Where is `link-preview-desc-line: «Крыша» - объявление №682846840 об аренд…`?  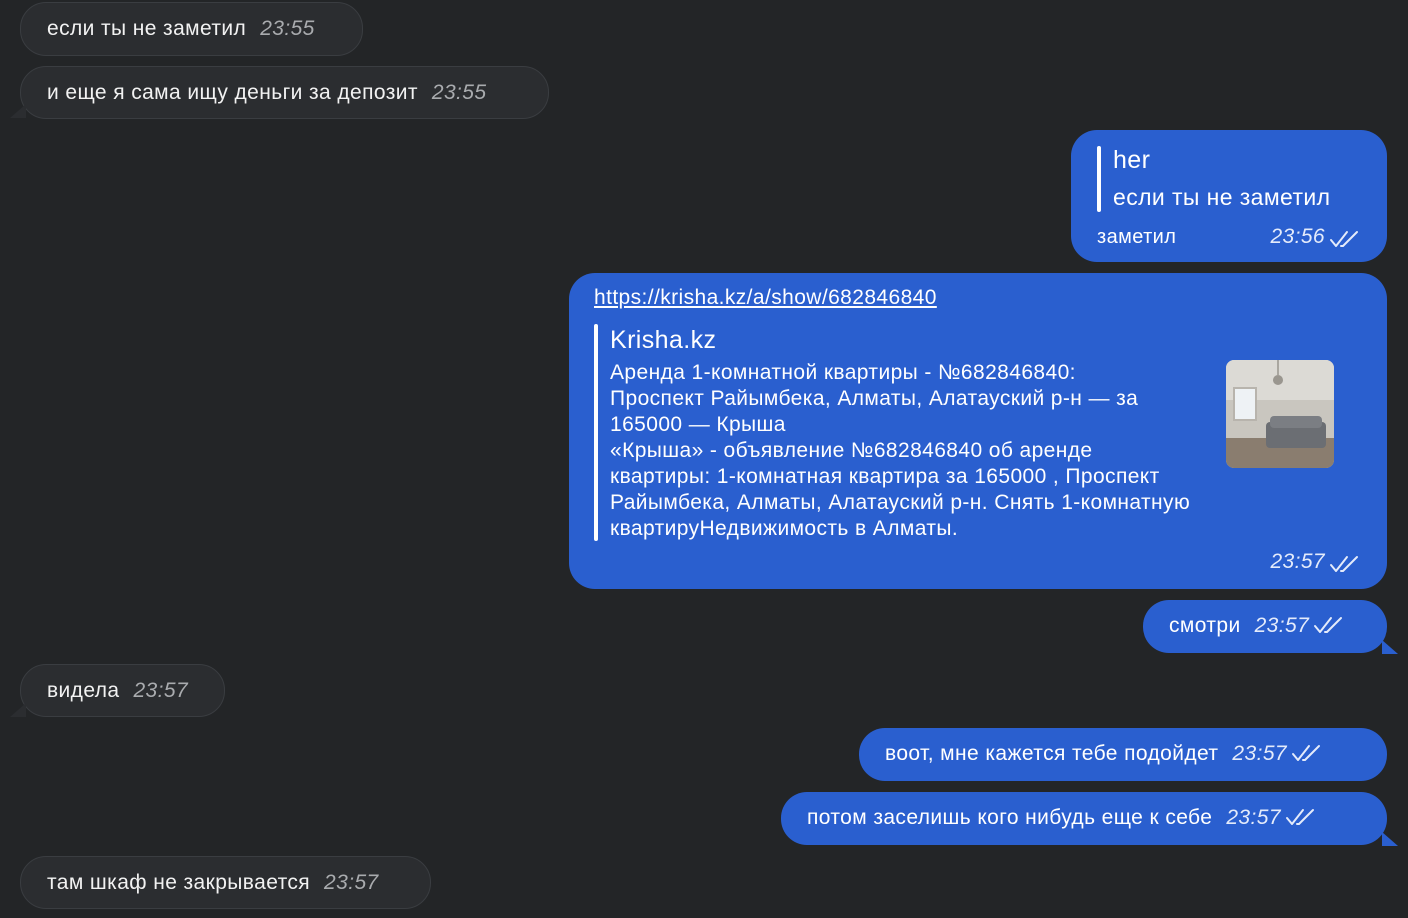
link-preview-desc-line: «Крыша» - объявление №682846840 об аренд… is located at coordinates (851, 450).